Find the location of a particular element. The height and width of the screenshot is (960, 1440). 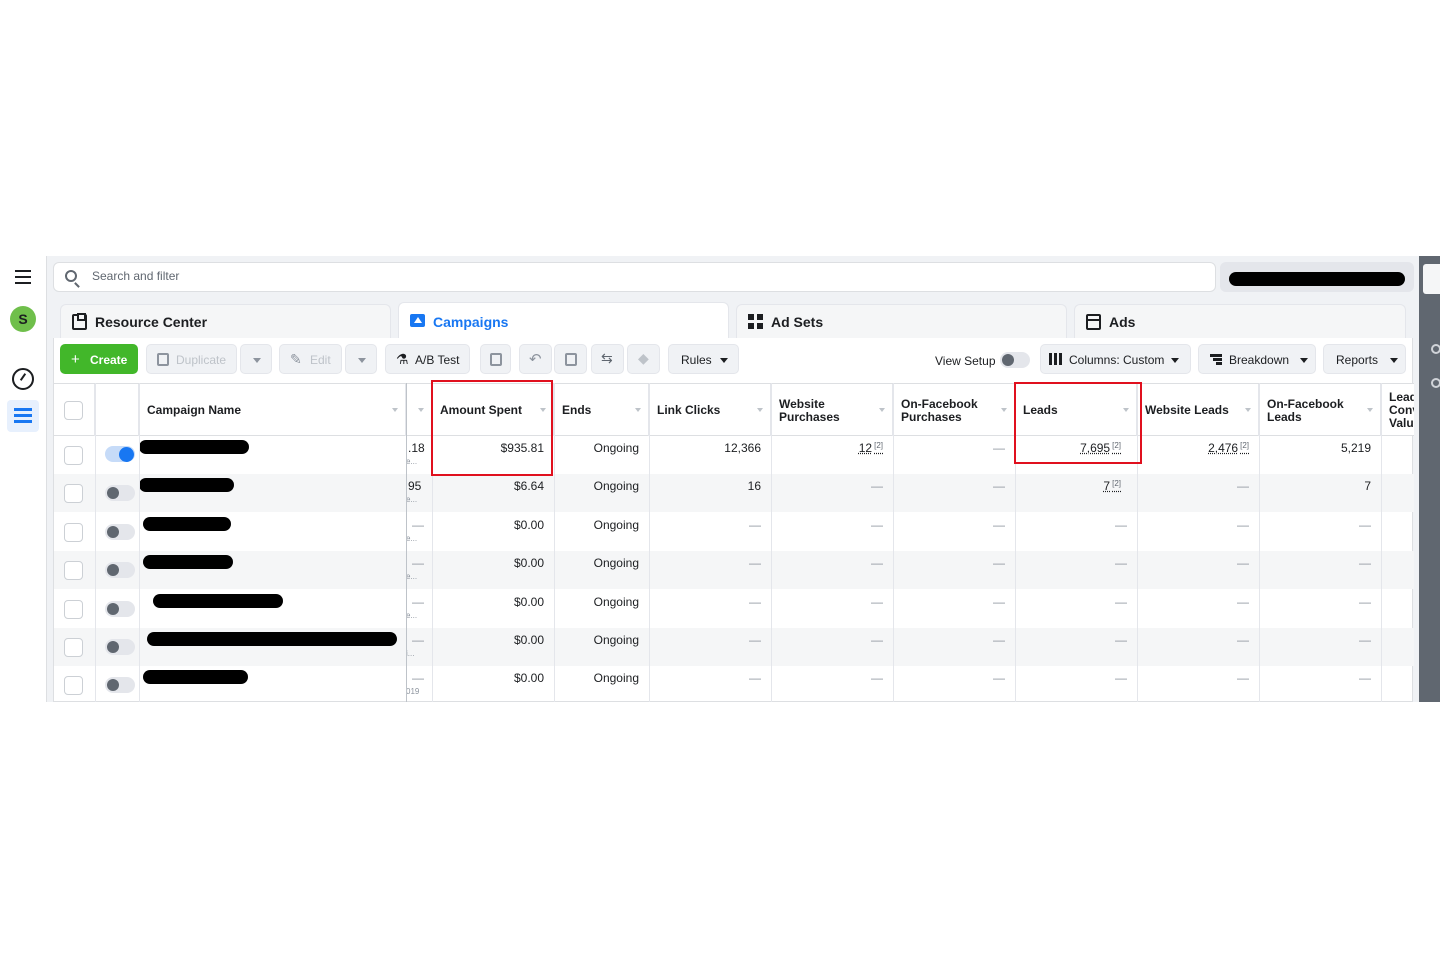

tab-ad-sets: Ad Sets is located at coordinates (901, 321).